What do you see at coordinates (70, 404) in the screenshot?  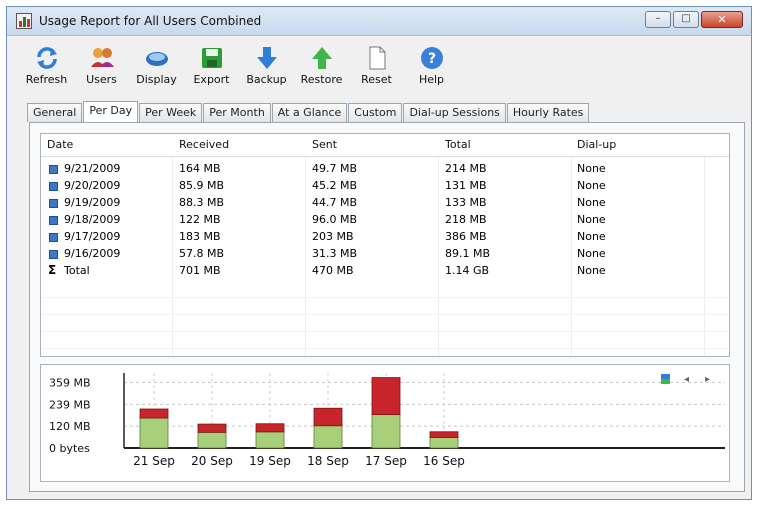 I see `y-tick-label: 239 MB` at bounding box center [70, 404].